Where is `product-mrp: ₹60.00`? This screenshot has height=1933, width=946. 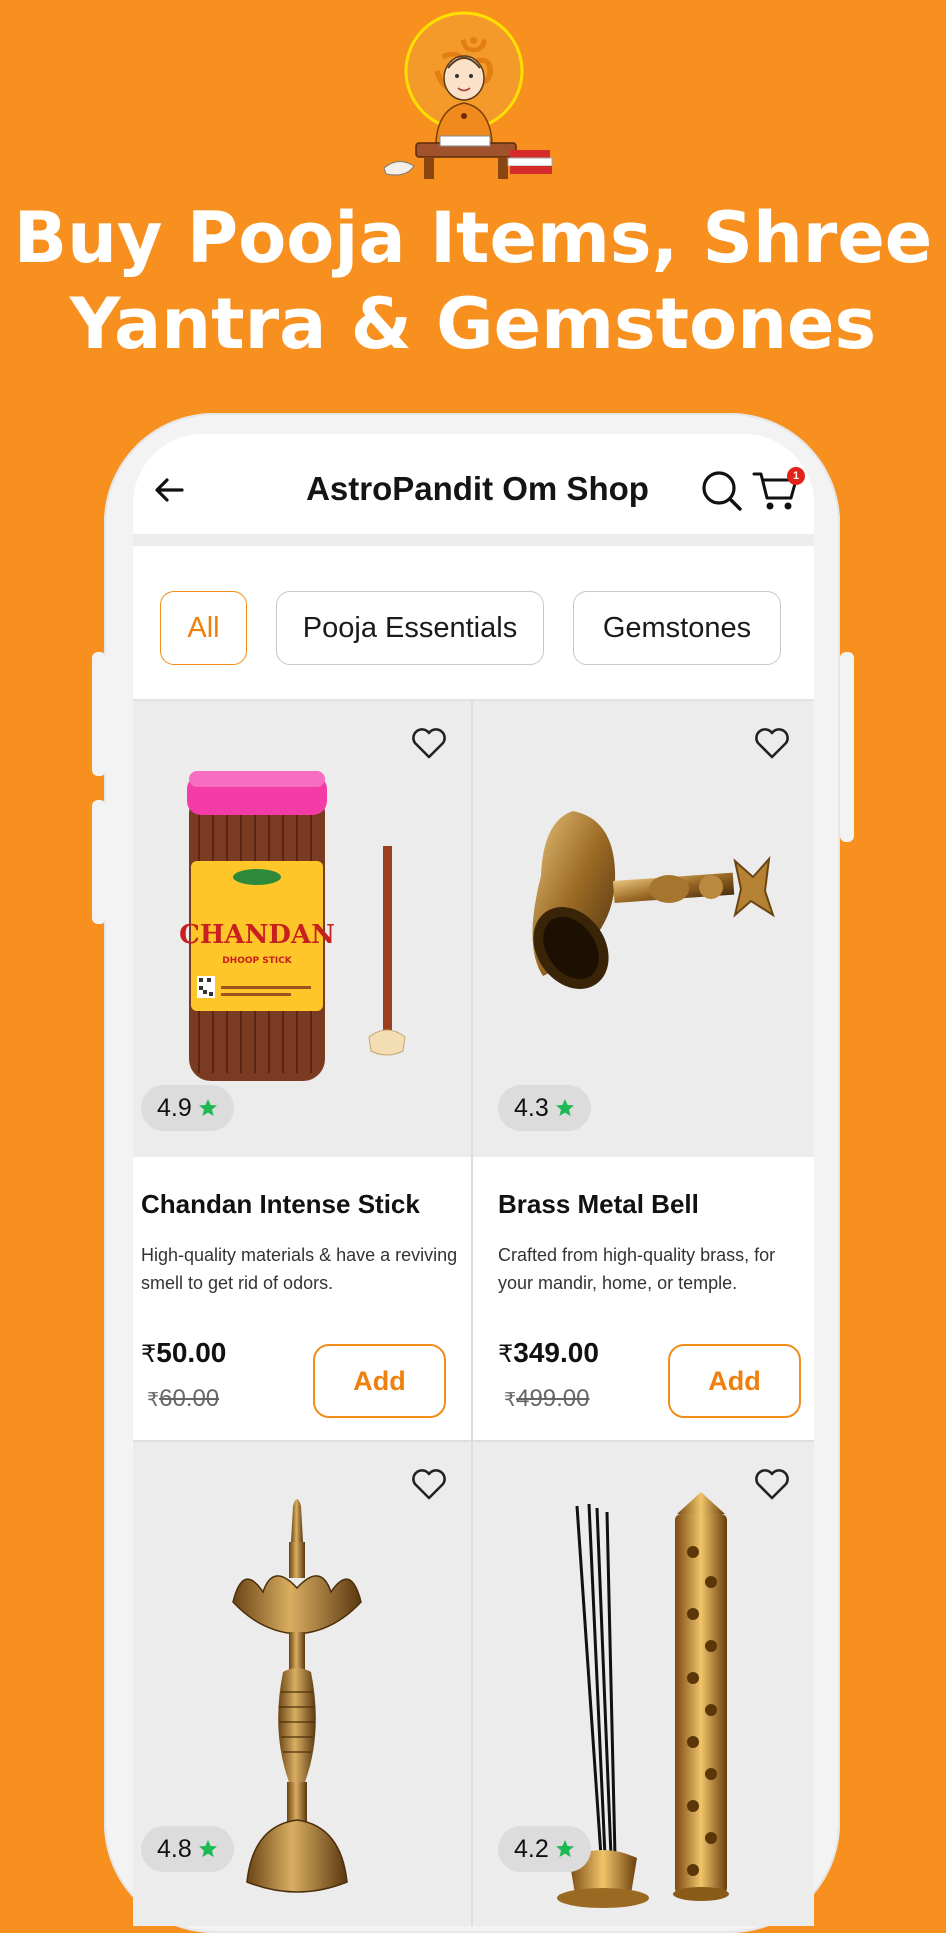
product-mrp: ₹60.00 is located at coordinates (183, 1399).